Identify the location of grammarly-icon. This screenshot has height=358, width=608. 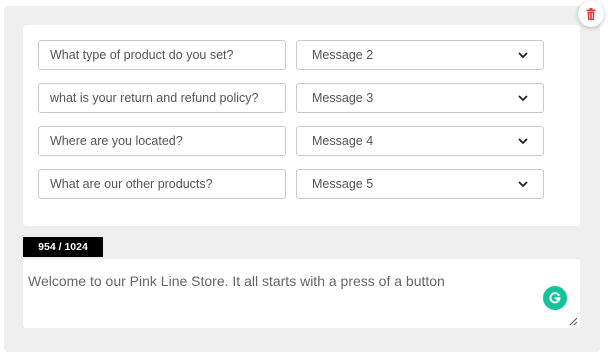
(555, 298).